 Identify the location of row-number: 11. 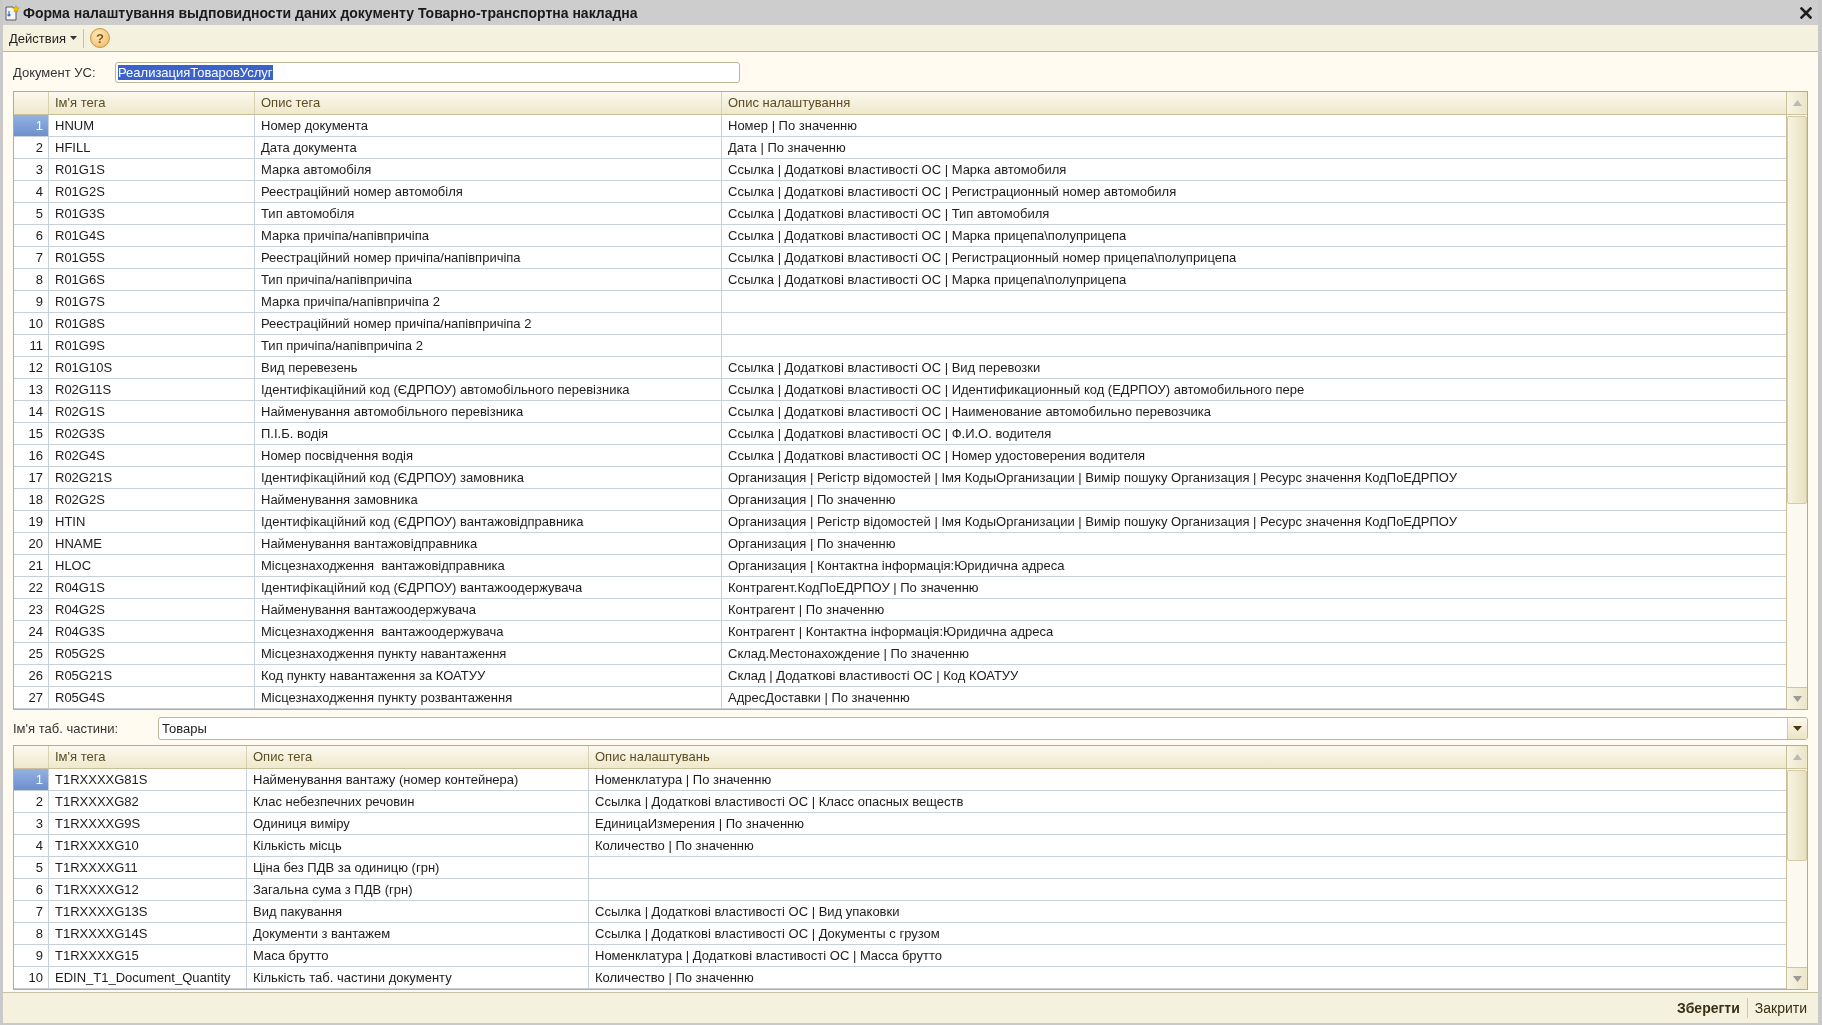
(31, 345).